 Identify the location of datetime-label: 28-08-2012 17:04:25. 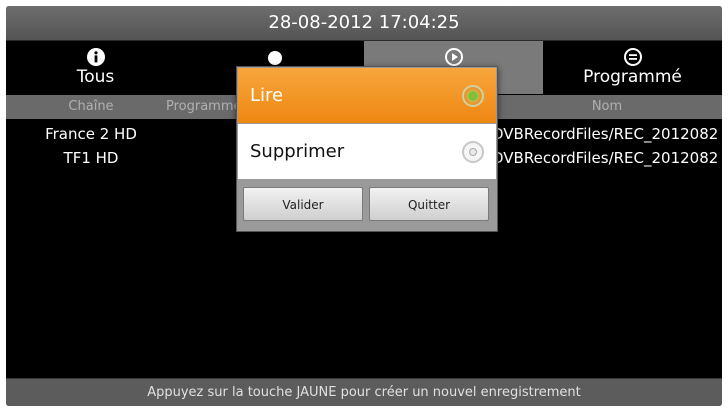
(364, 22).